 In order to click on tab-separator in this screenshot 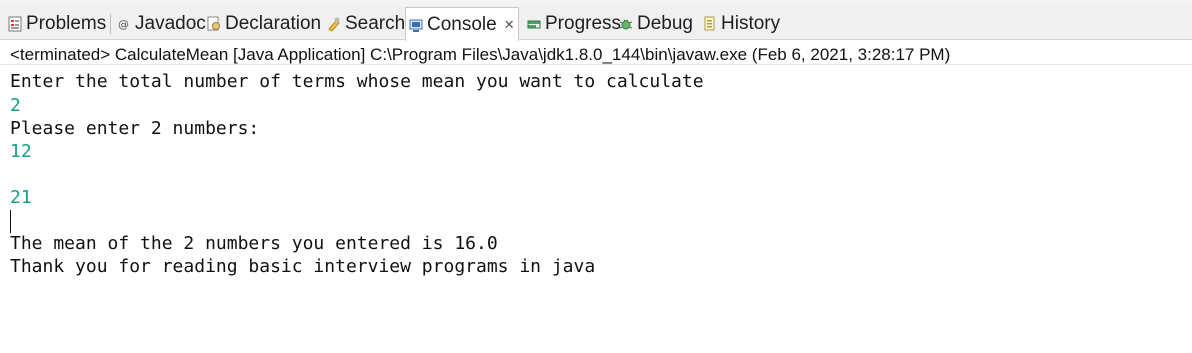, I will do `click(110, 24)`.